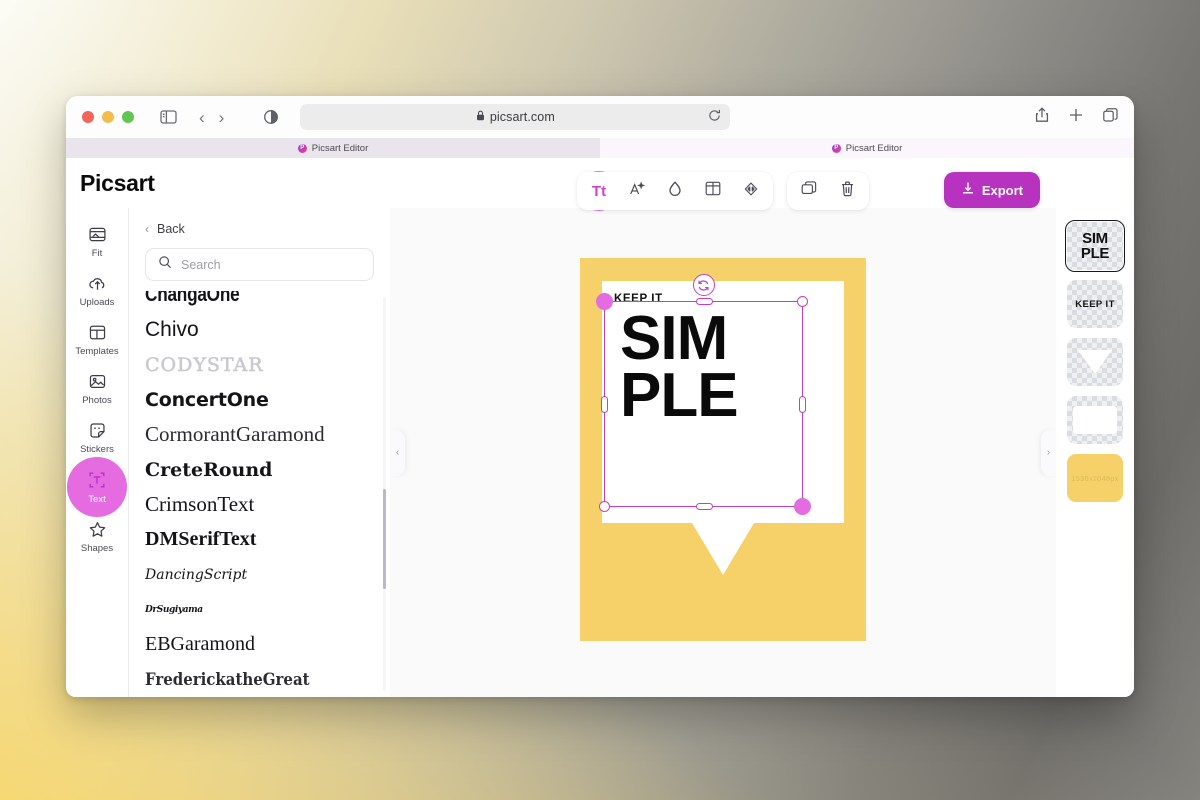  Describe the element at coordinates (1110, 117) in the screenshot. I see `tab-overview-icon` at that location.